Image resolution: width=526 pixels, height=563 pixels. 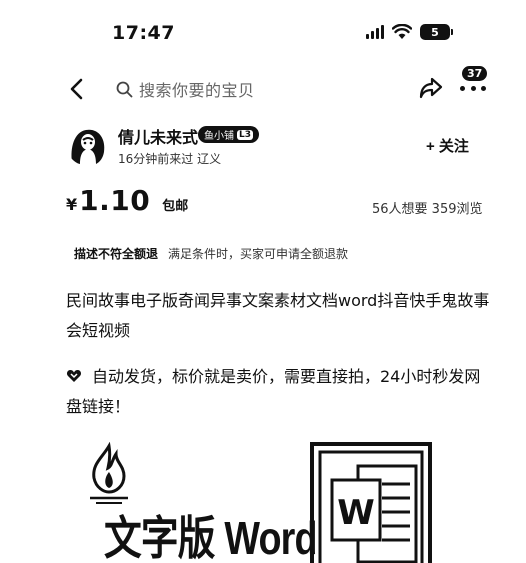 What do you see at coordinates (219, 136) in the screenshot?
I see `level-label: 鱼小铺` at bounding box center [219, 136].